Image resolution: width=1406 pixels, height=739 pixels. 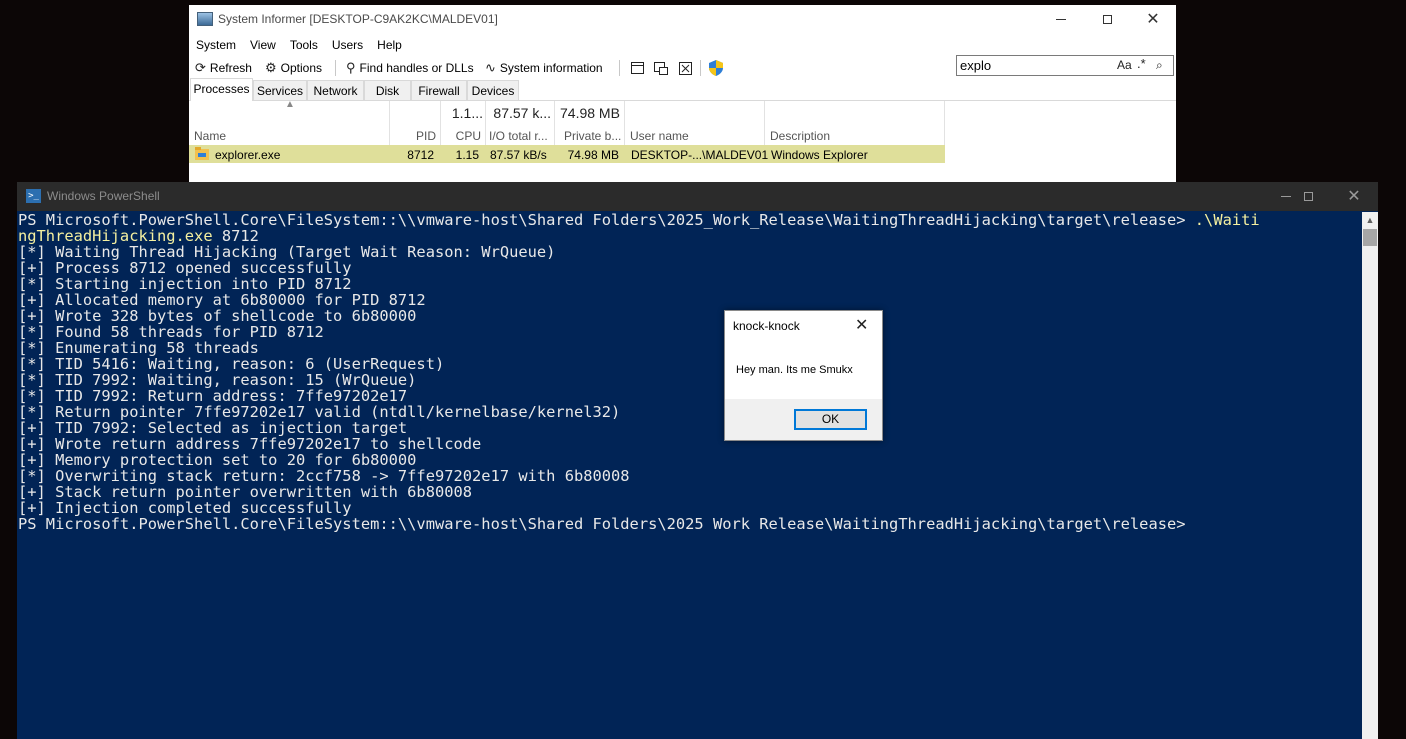 I want to click on tab-devices: Devices, so click(x=493, y=90).